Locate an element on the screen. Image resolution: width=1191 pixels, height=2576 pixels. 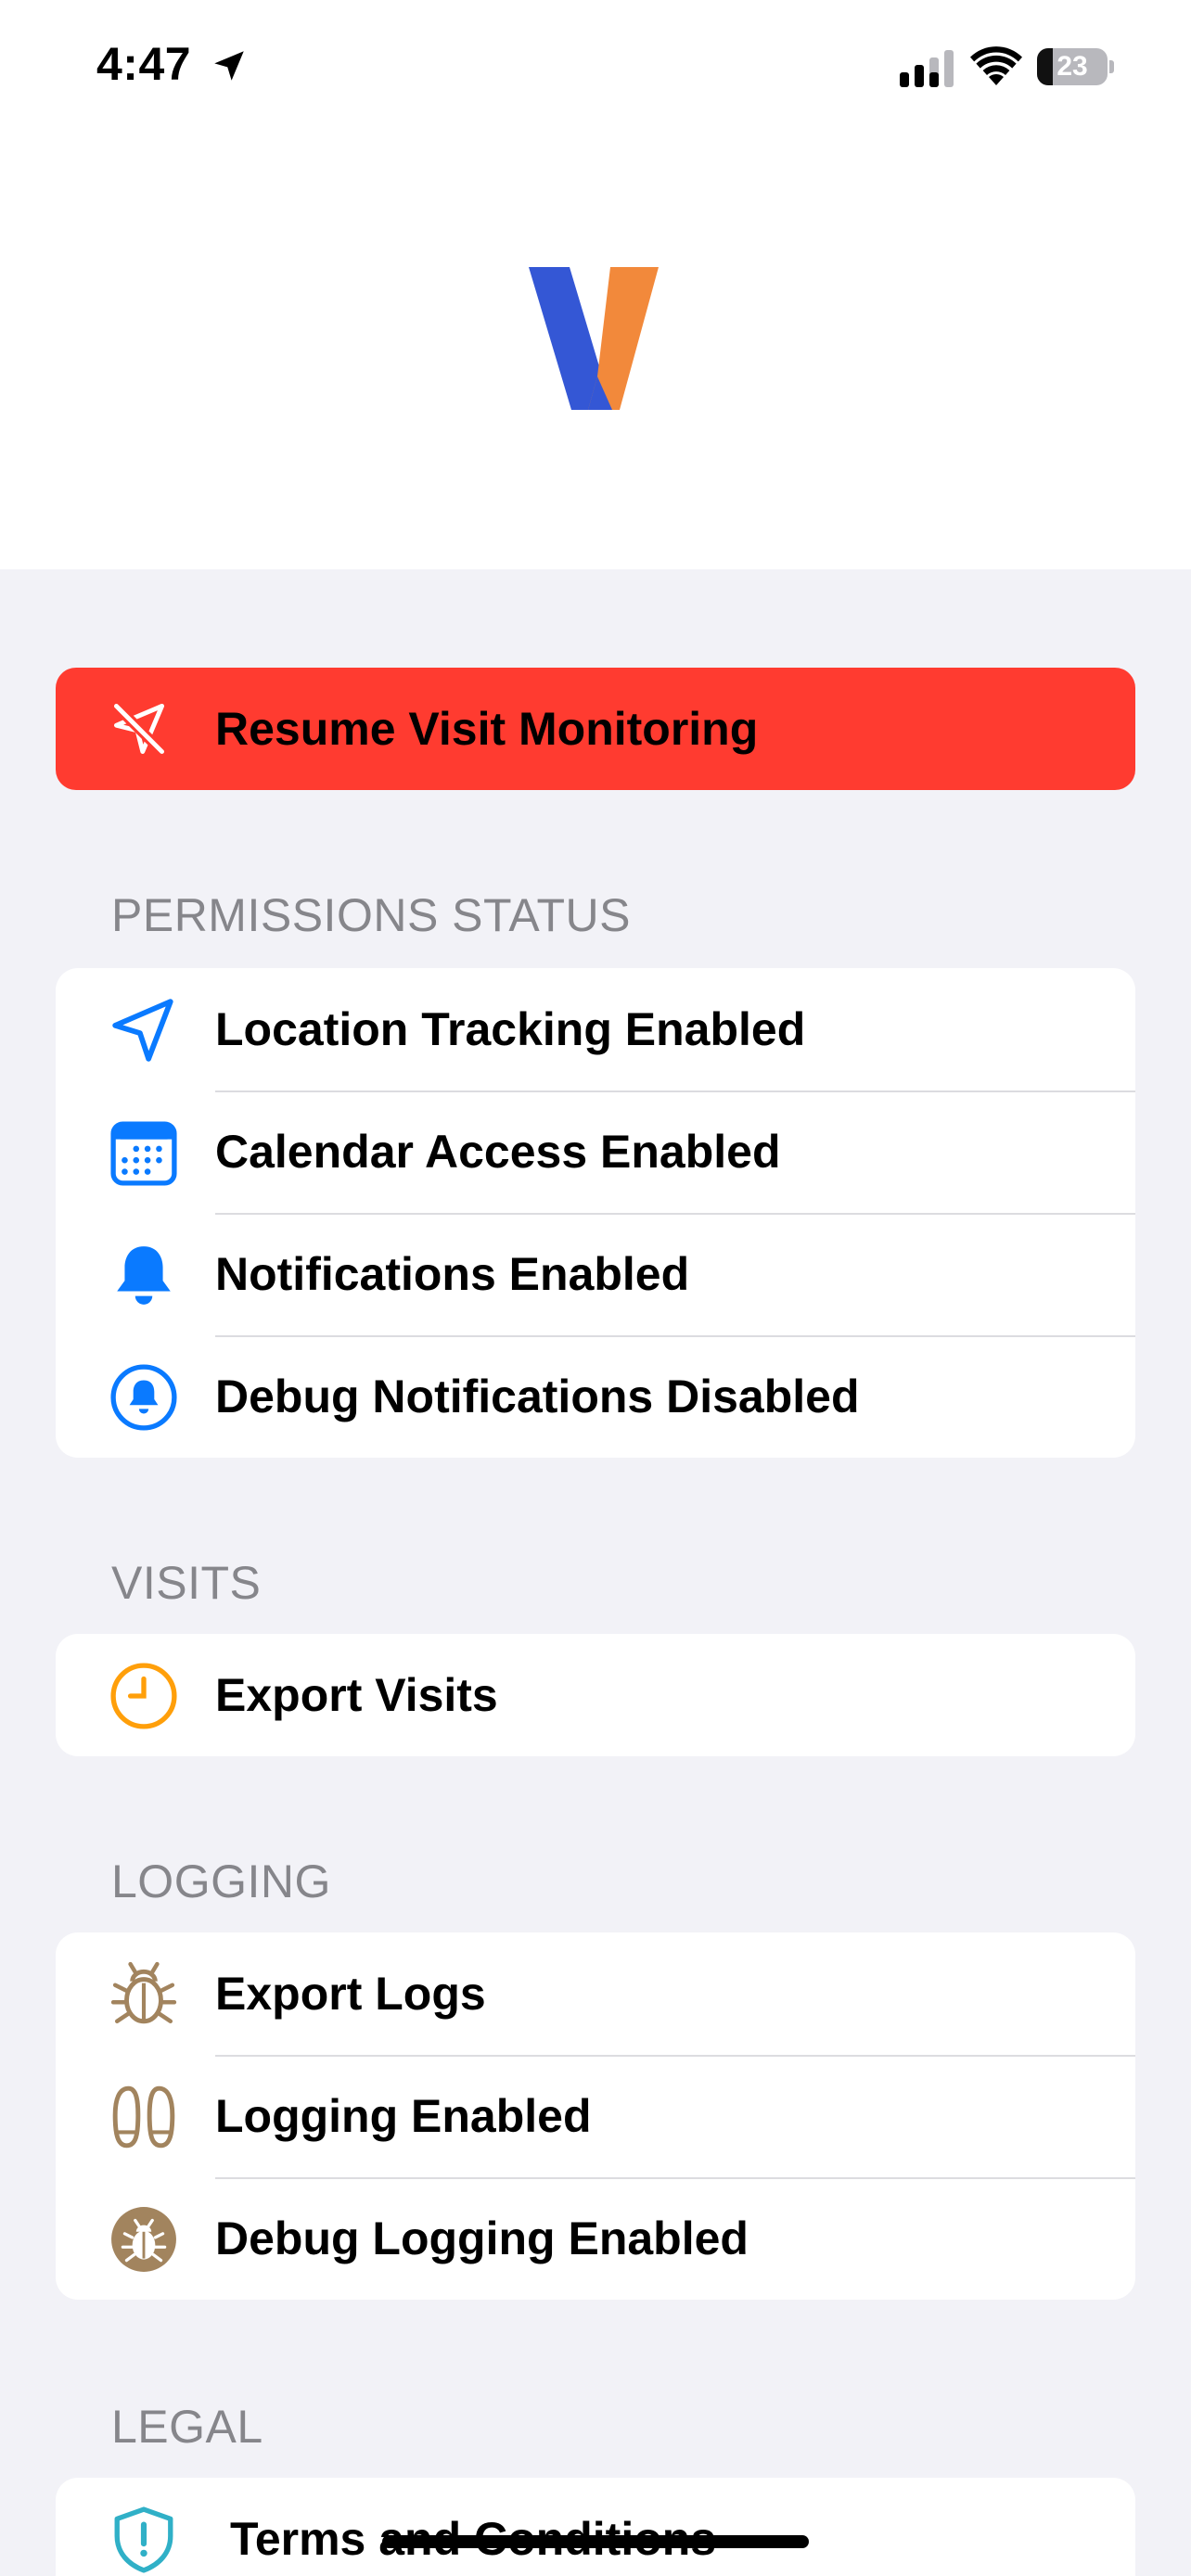
row-notifications: Notifications Enabled is located at coordinates (595, 1274).